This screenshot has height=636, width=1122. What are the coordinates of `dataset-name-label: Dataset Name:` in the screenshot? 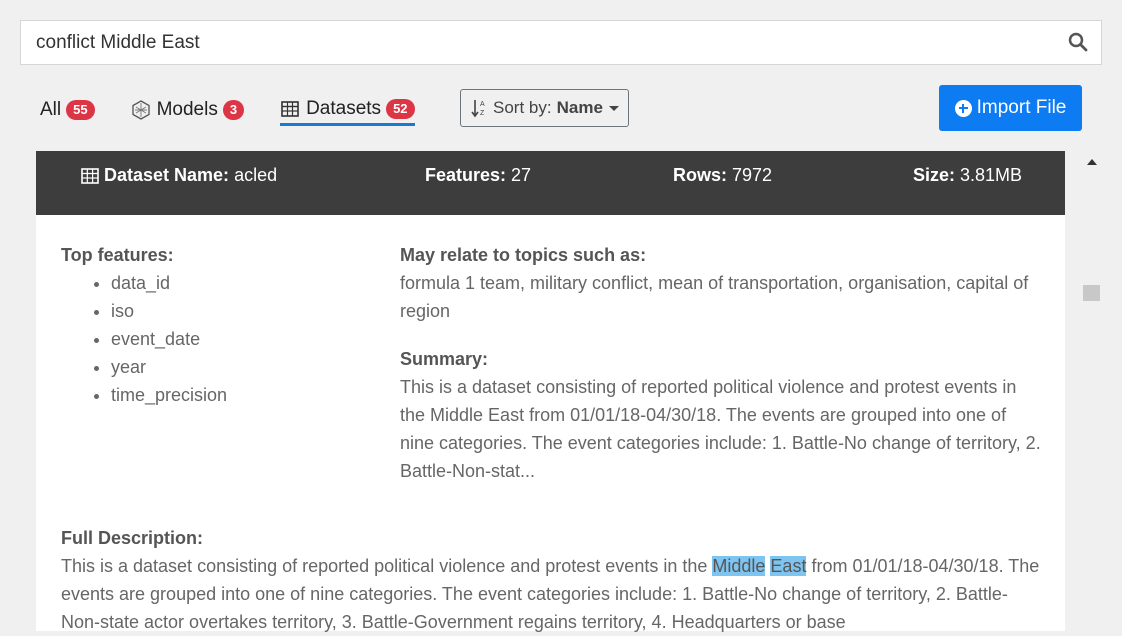 It's located at (167, 175).